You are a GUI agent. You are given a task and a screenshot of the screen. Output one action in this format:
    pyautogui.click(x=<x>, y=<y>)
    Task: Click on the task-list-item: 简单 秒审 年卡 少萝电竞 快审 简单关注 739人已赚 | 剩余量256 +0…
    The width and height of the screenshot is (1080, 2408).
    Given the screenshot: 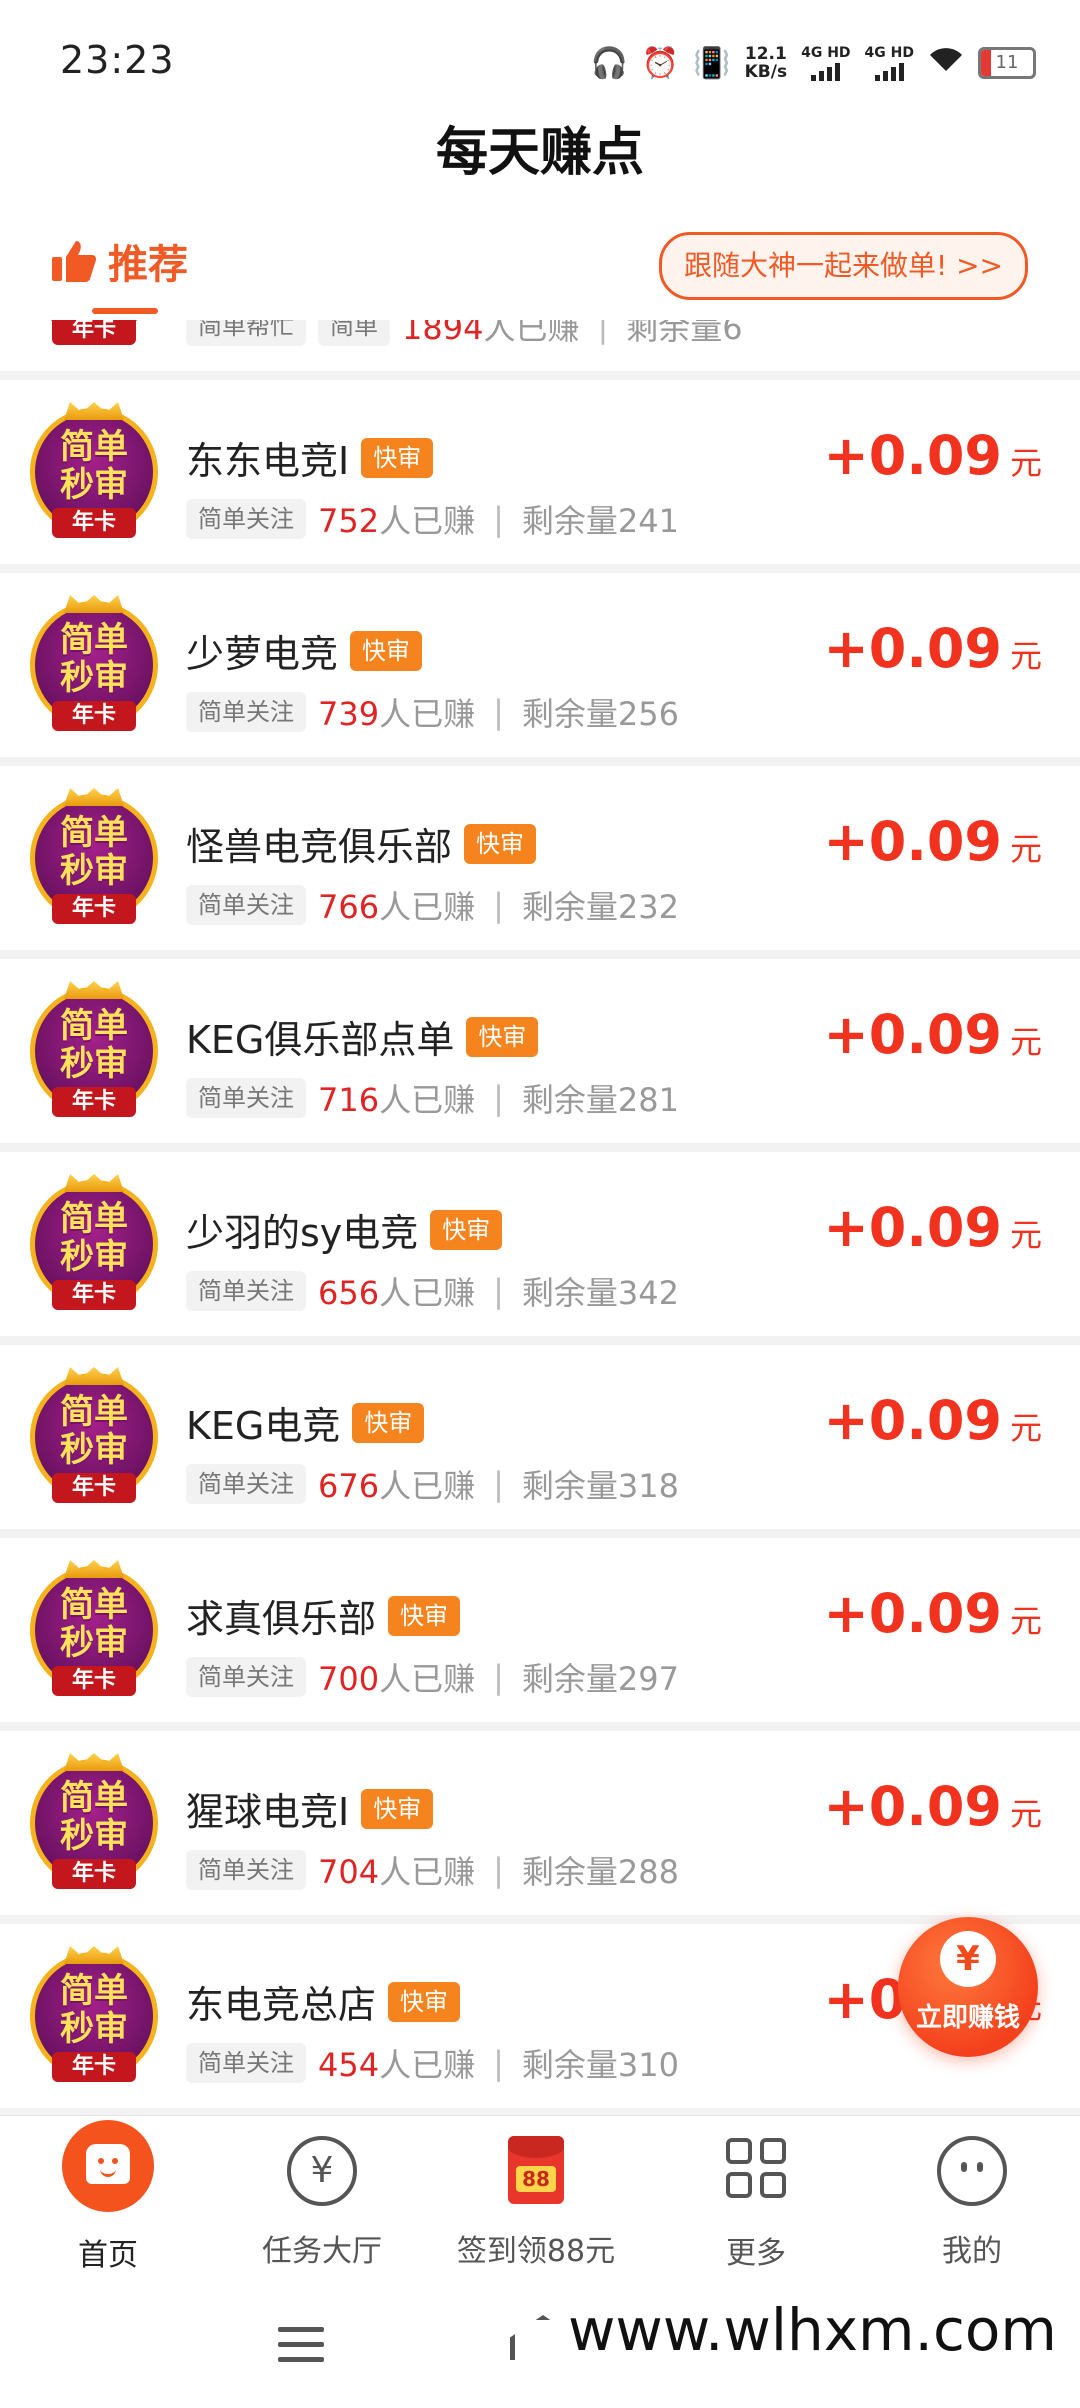 What is the action you would take?
    pyautogui.click(x=540, y=665)
    